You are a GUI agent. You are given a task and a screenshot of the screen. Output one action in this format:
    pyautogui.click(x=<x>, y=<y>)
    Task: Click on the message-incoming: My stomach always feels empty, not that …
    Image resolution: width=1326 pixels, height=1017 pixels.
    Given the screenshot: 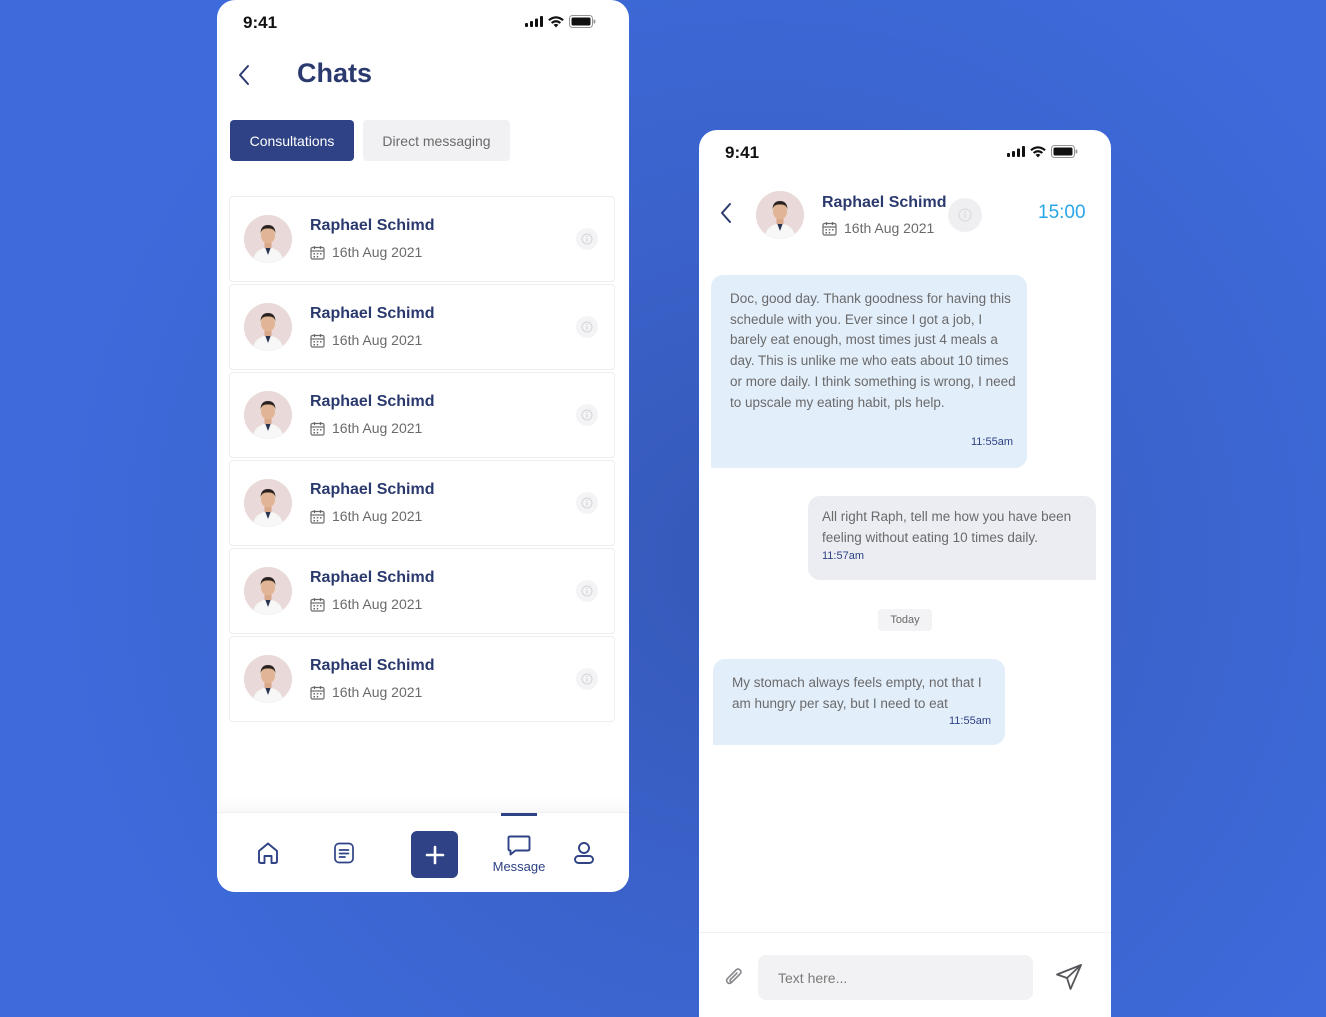 What is the action you would take?
    pyautogui.click(x=859, y=702)
    